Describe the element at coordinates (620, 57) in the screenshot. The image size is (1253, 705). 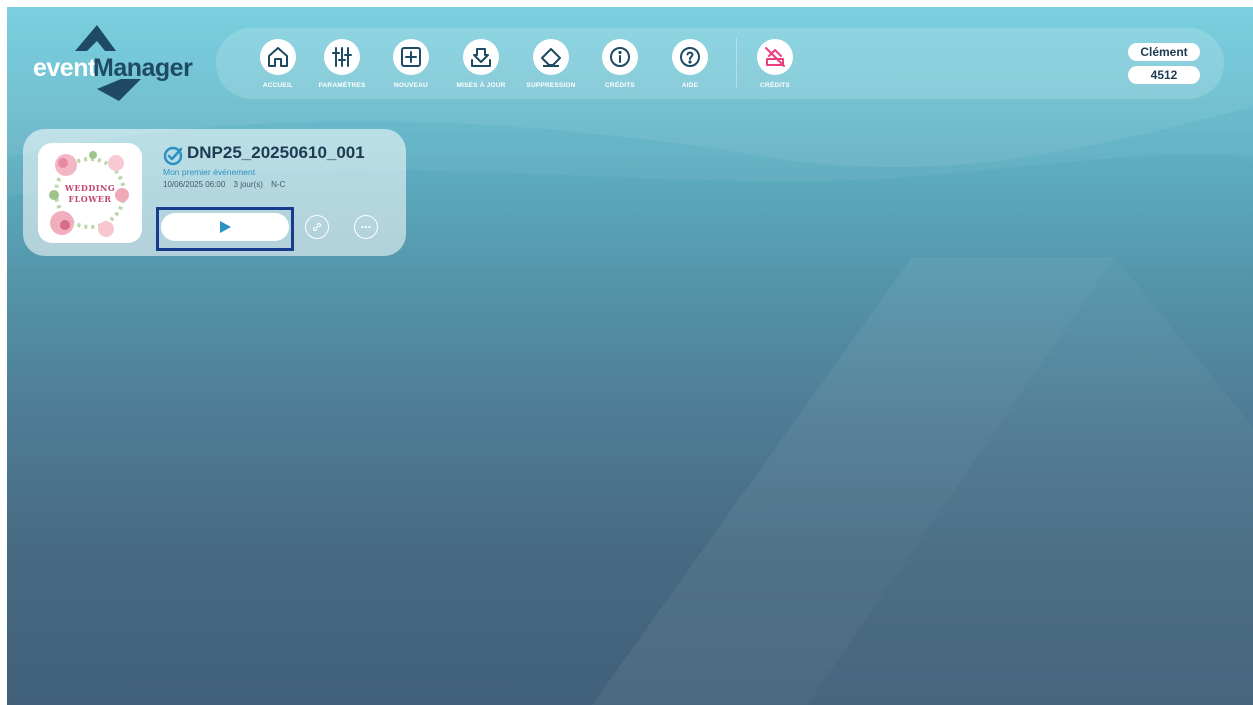
I see `info-icon` at that location.